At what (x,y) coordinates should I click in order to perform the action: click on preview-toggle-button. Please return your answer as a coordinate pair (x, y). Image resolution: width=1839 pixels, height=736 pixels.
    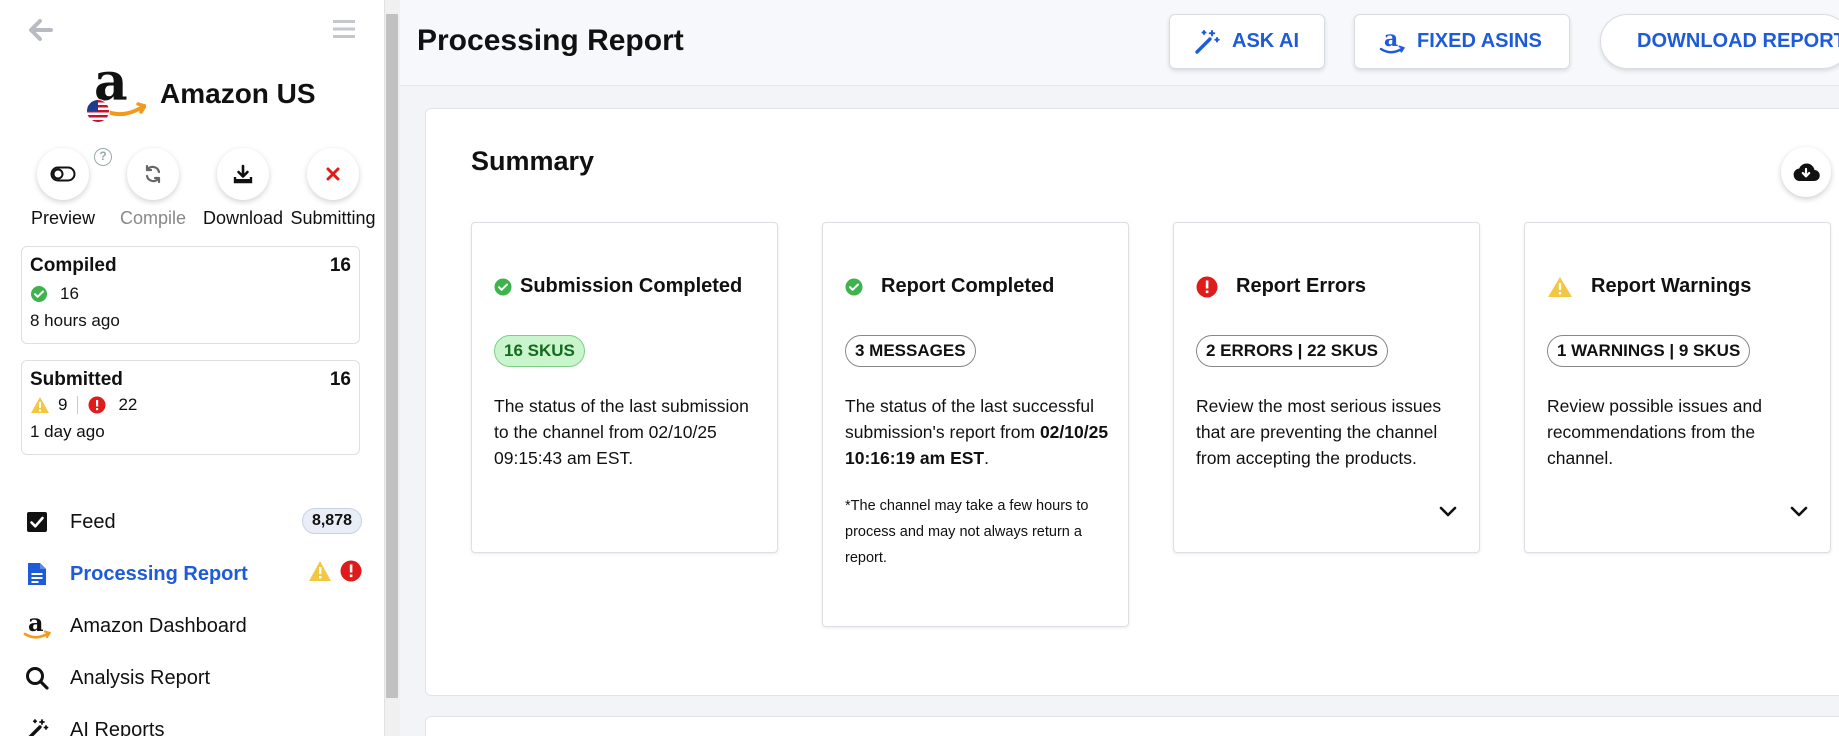
    Looking at the image, I should click on (63, 174).